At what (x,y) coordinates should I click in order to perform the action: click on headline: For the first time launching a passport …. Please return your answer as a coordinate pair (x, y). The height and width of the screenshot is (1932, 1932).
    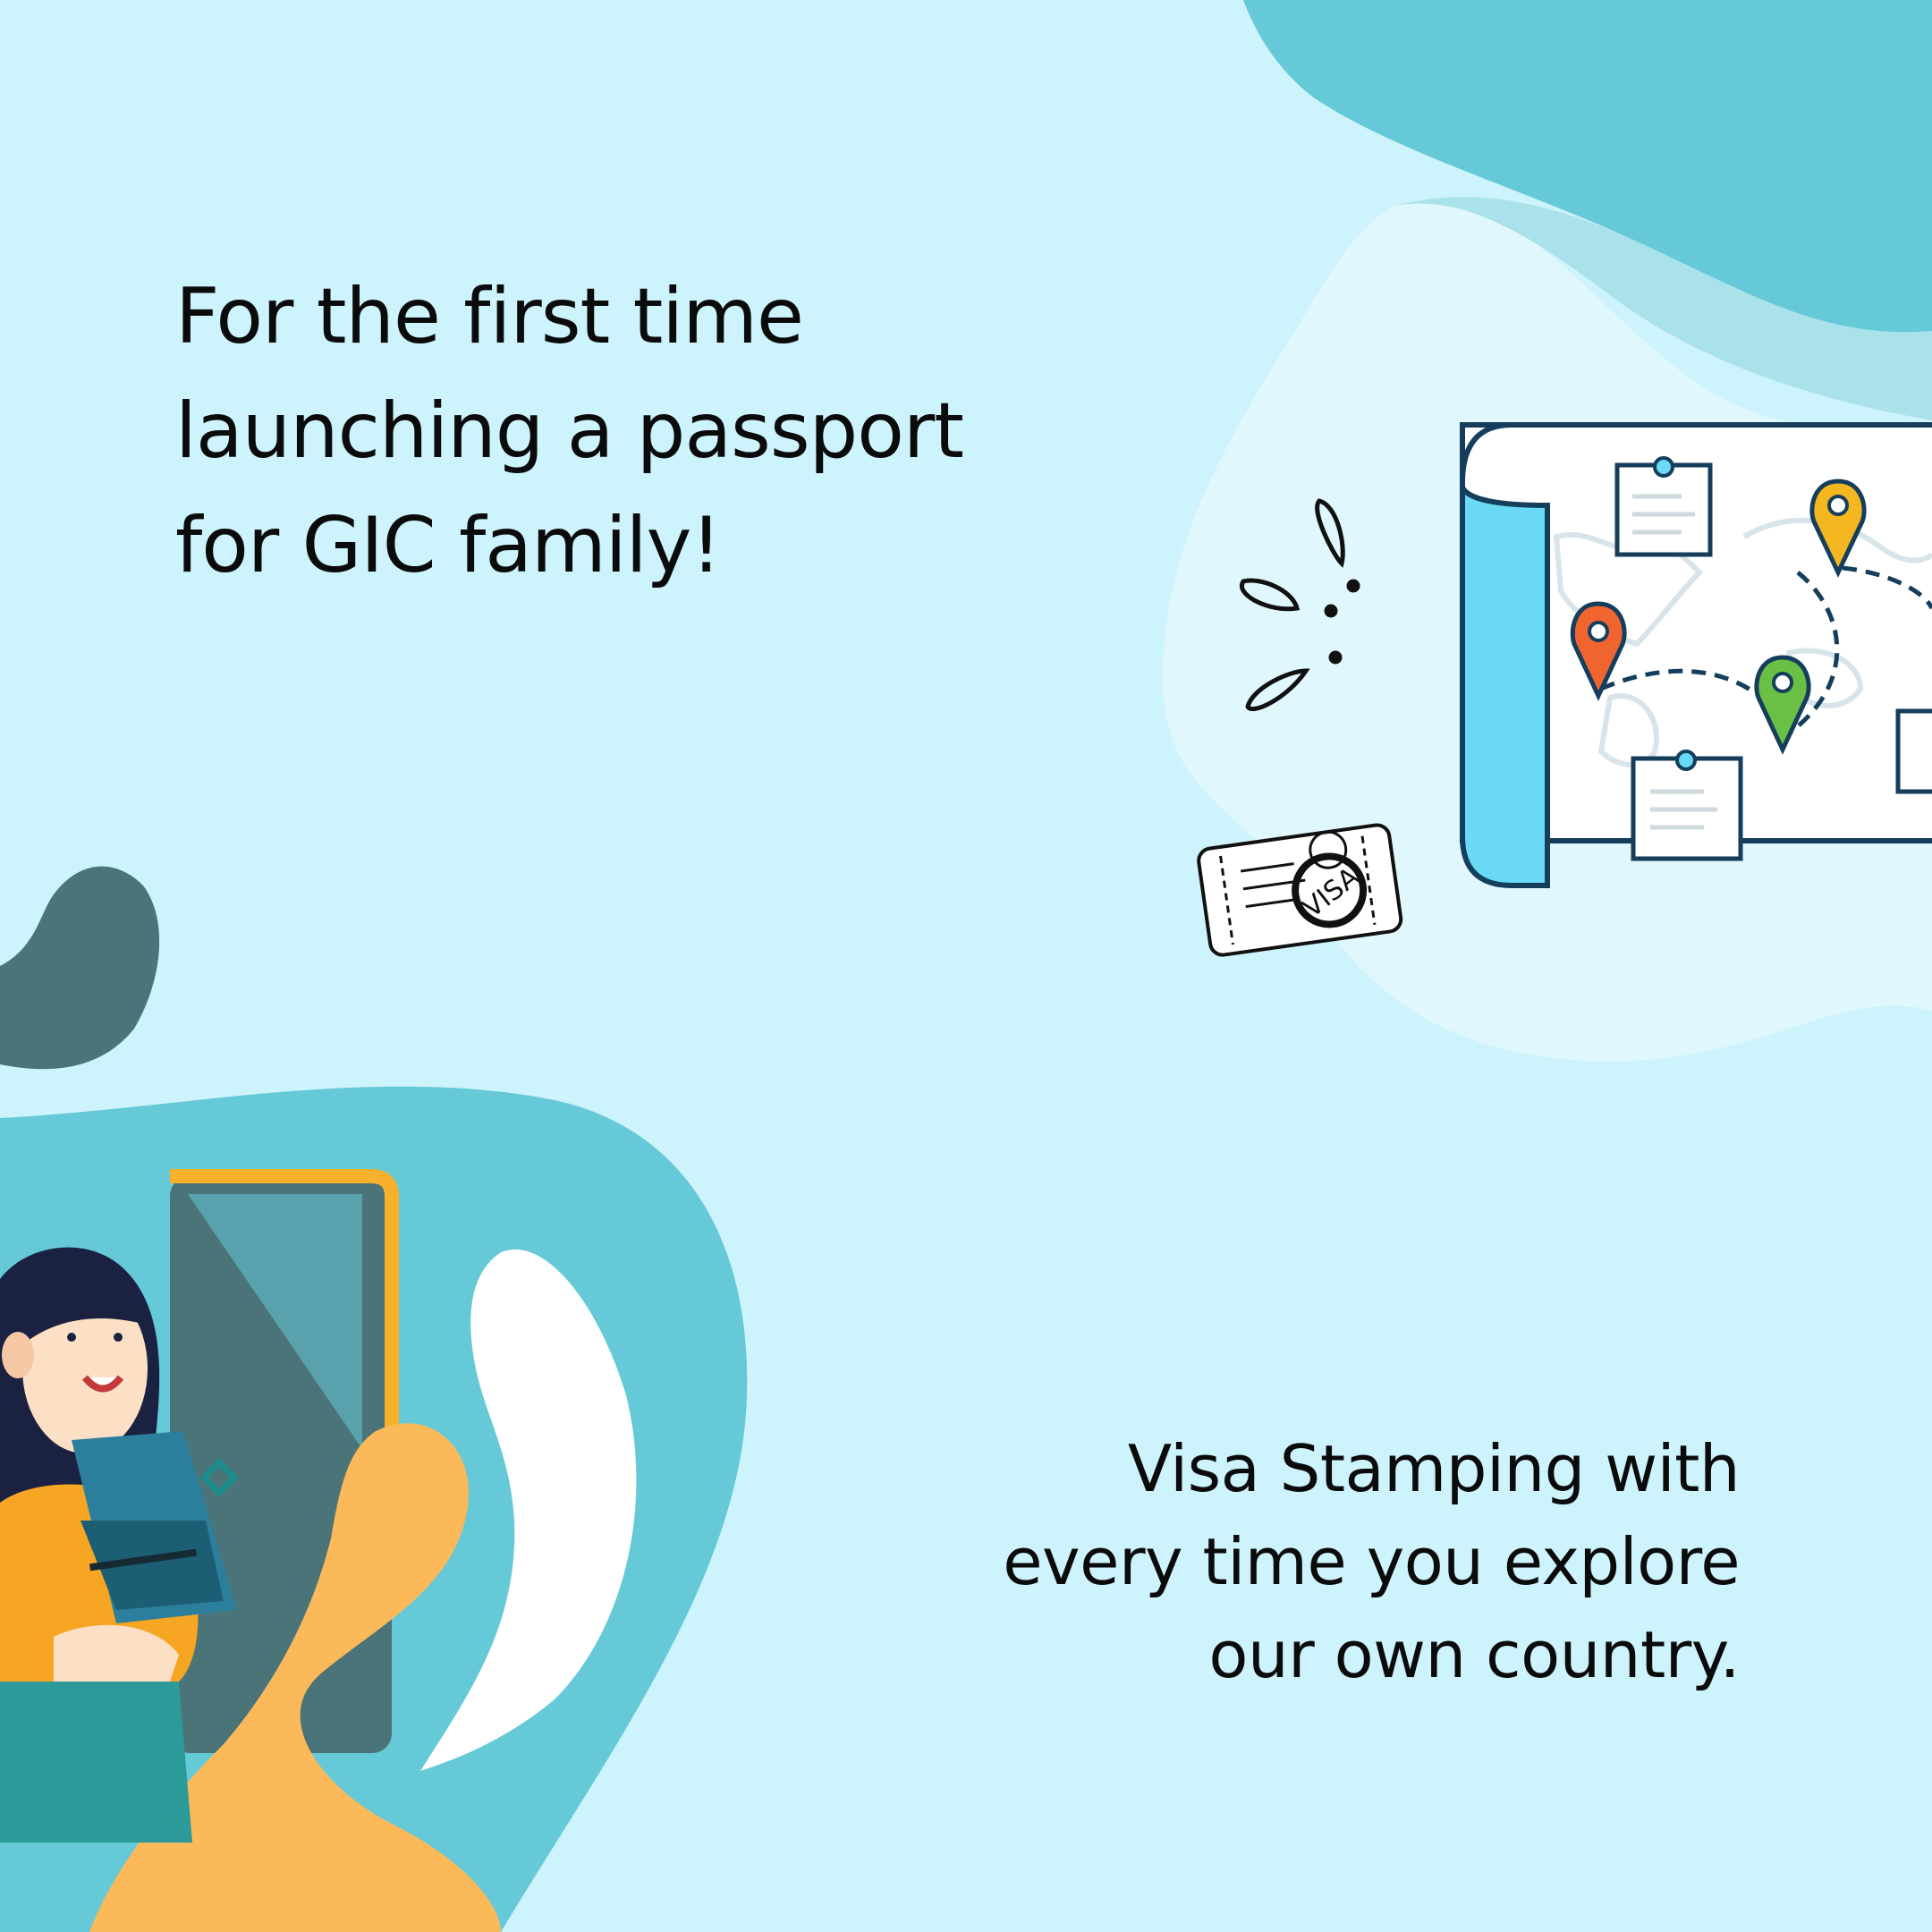
    Looking at the image, I should click on (667, 431).